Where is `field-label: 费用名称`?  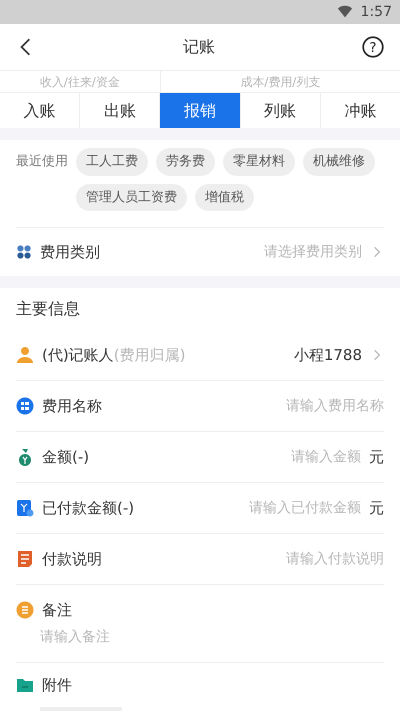 field-label: 费用名称 is located at coordinates (72, 406).